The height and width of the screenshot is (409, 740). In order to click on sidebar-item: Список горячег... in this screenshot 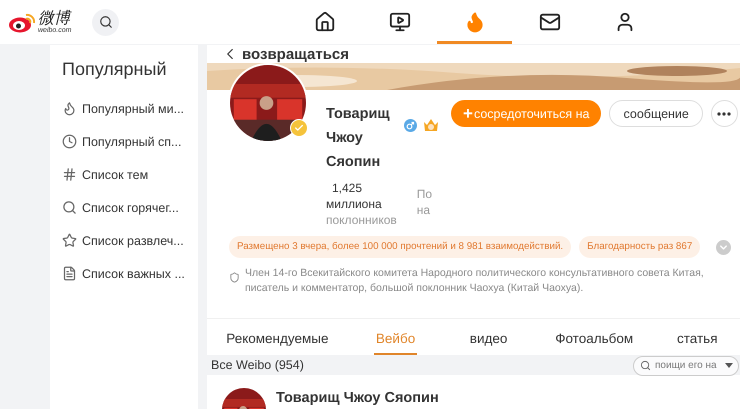, I will do `click(130, 207)`.